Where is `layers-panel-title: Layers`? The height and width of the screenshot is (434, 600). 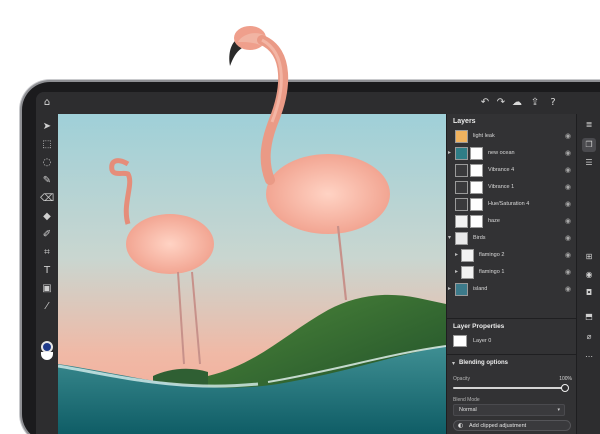
layers-panel-title: Layers is located at coordinates (464, 121).